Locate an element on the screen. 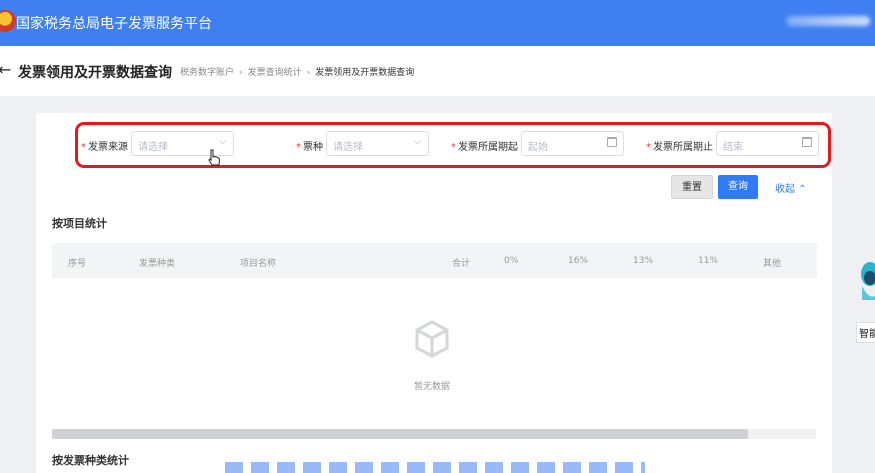 This screenshot has height=473, width=875. period-start-picker: 起始 is located at coordinates (572, 143).